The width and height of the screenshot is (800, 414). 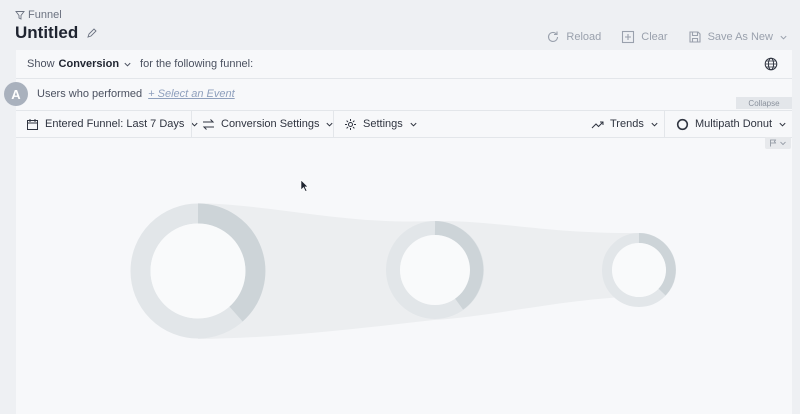 I want to click on step-avatar: A, so click(x=16, y=94).